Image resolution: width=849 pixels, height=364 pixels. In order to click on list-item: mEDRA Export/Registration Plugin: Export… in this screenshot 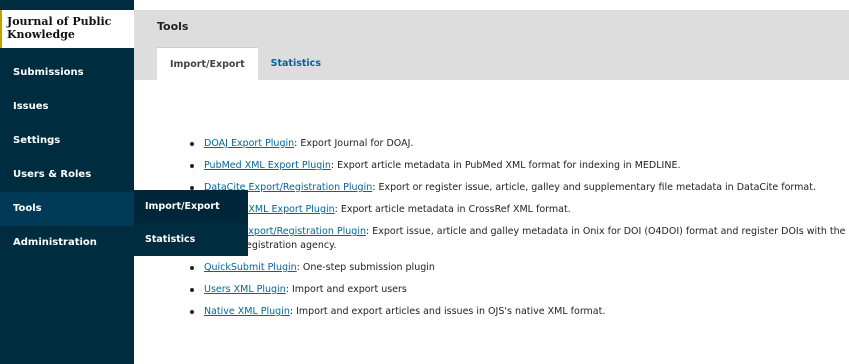, I will do `click(516, 239)`.